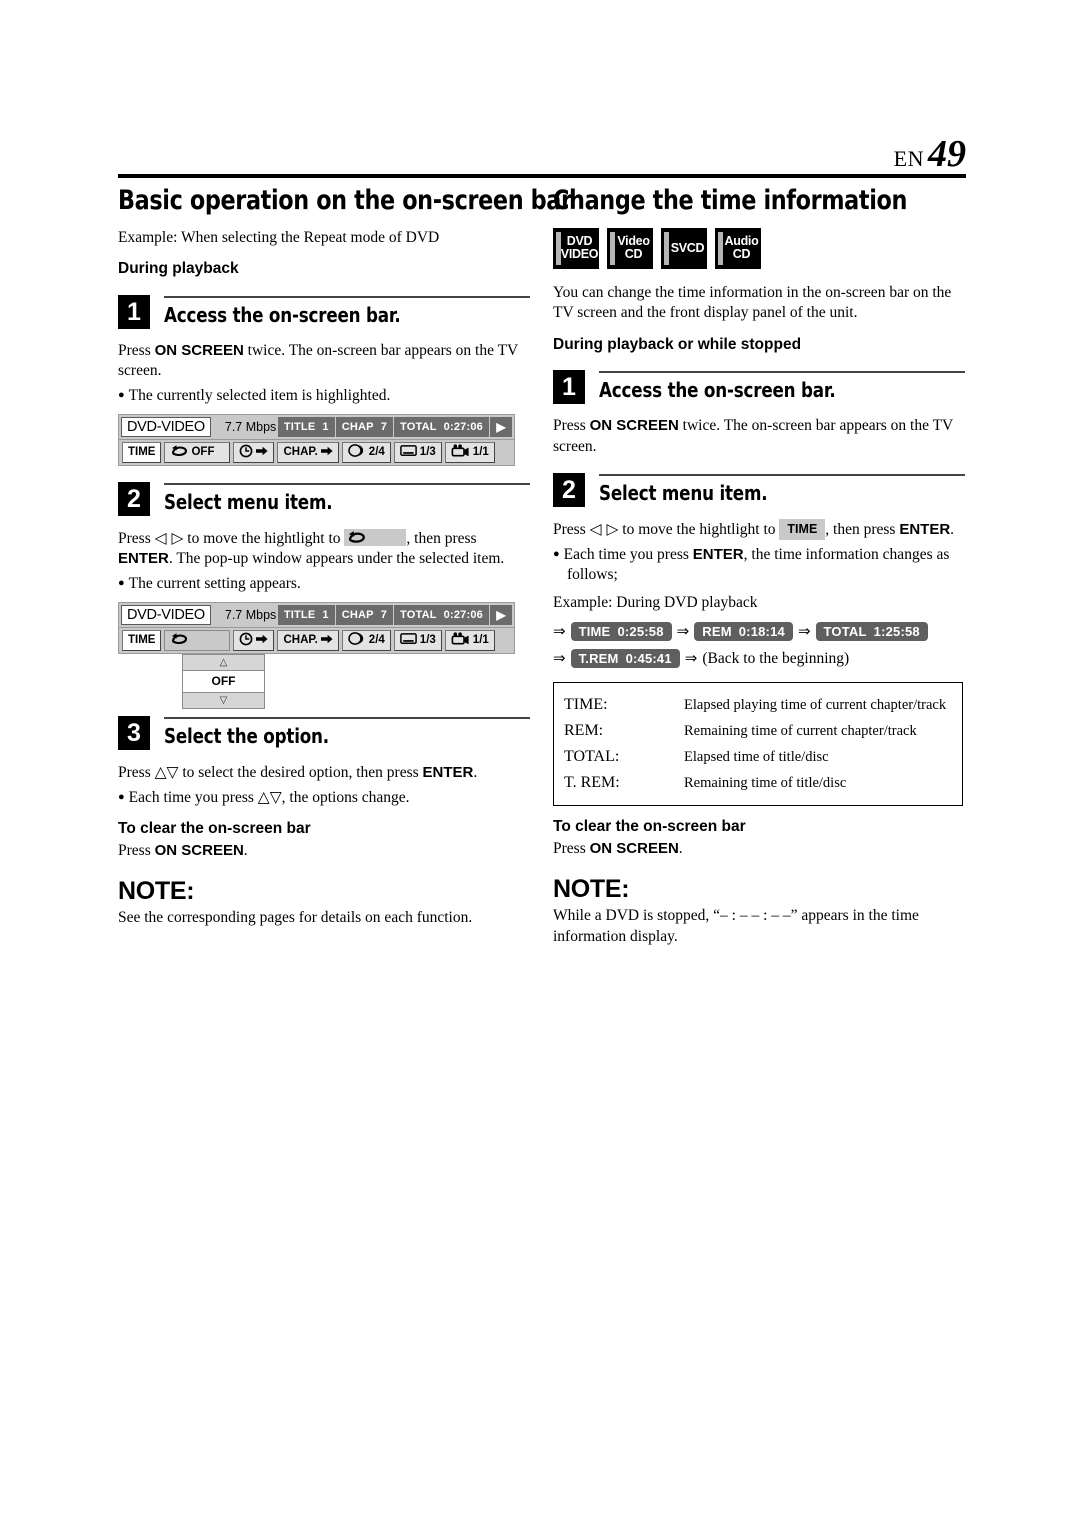 The image size is (1080, 1528). Describe the element at coordinates (384, 426) in the screenshot. I see `osd-chap-value: 7` at that location.